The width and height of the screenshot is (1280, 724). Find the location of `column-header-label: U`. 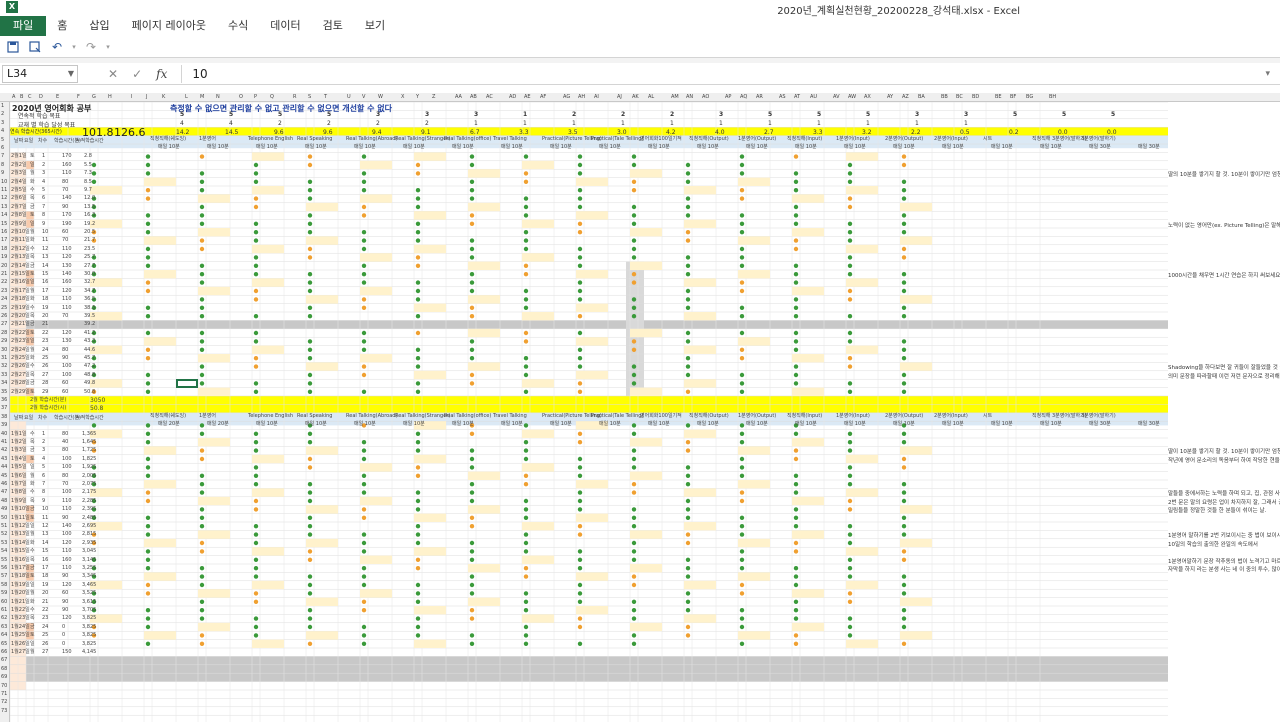

column-header-label: U is located at coordinates (349, 97).